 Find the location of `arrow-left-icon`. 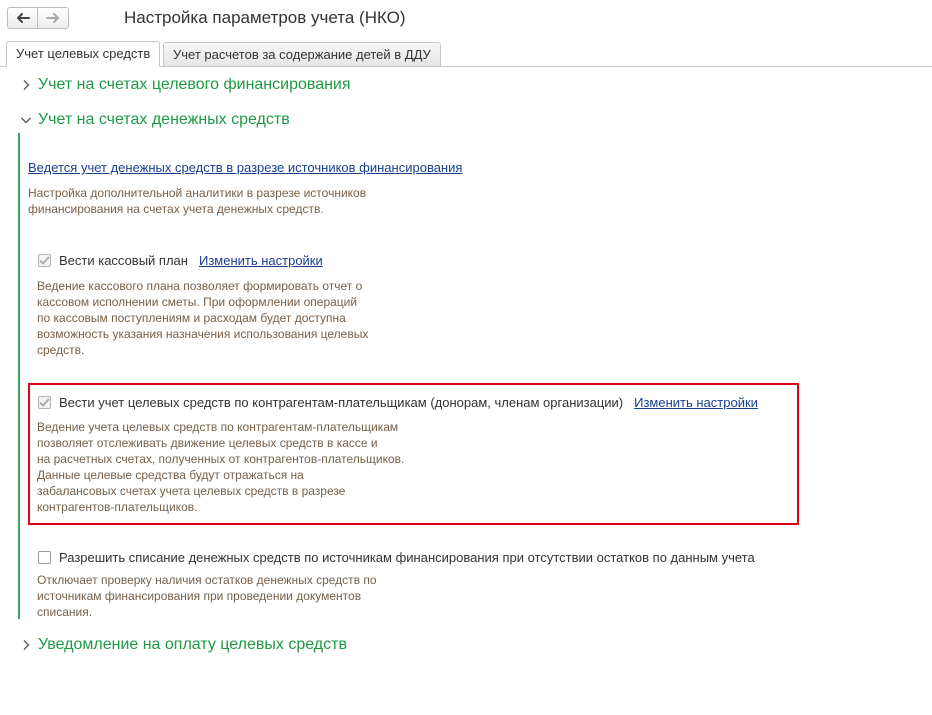

arrow-left-icon is located at coordinates (23, 18).